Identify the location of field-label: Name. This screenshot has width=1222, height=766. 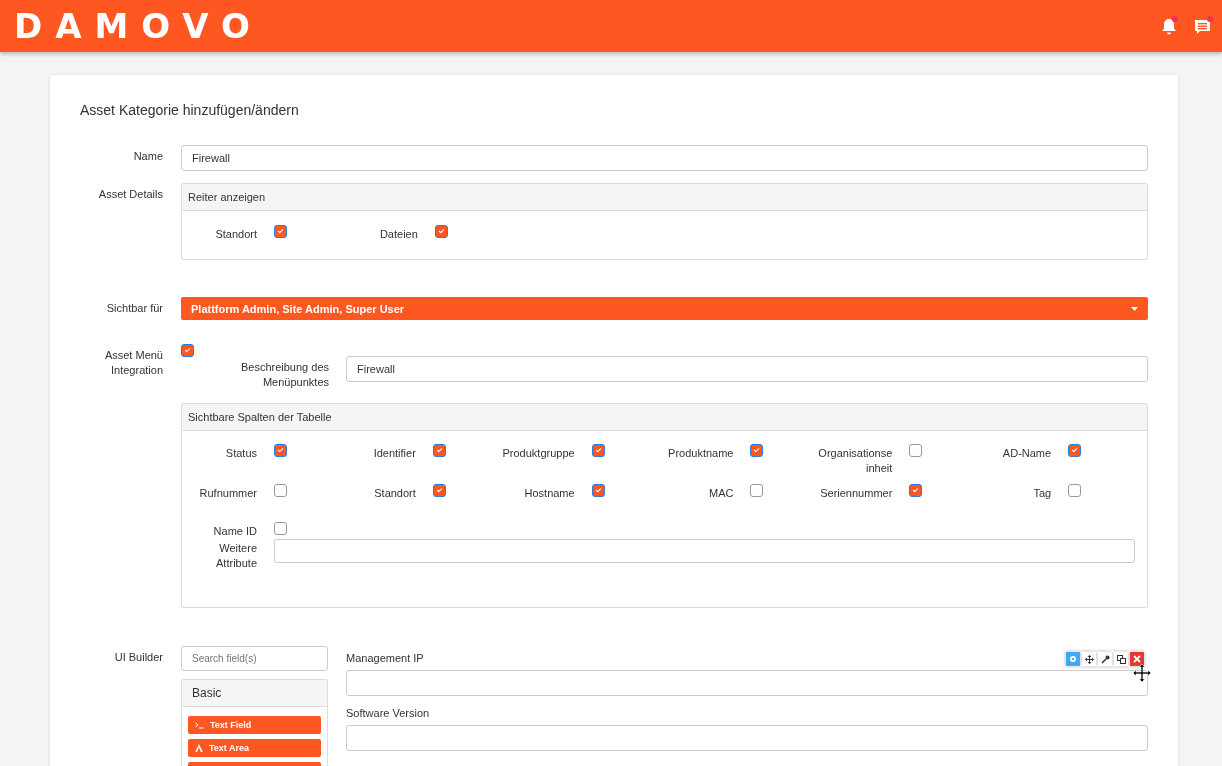
(147, 156).